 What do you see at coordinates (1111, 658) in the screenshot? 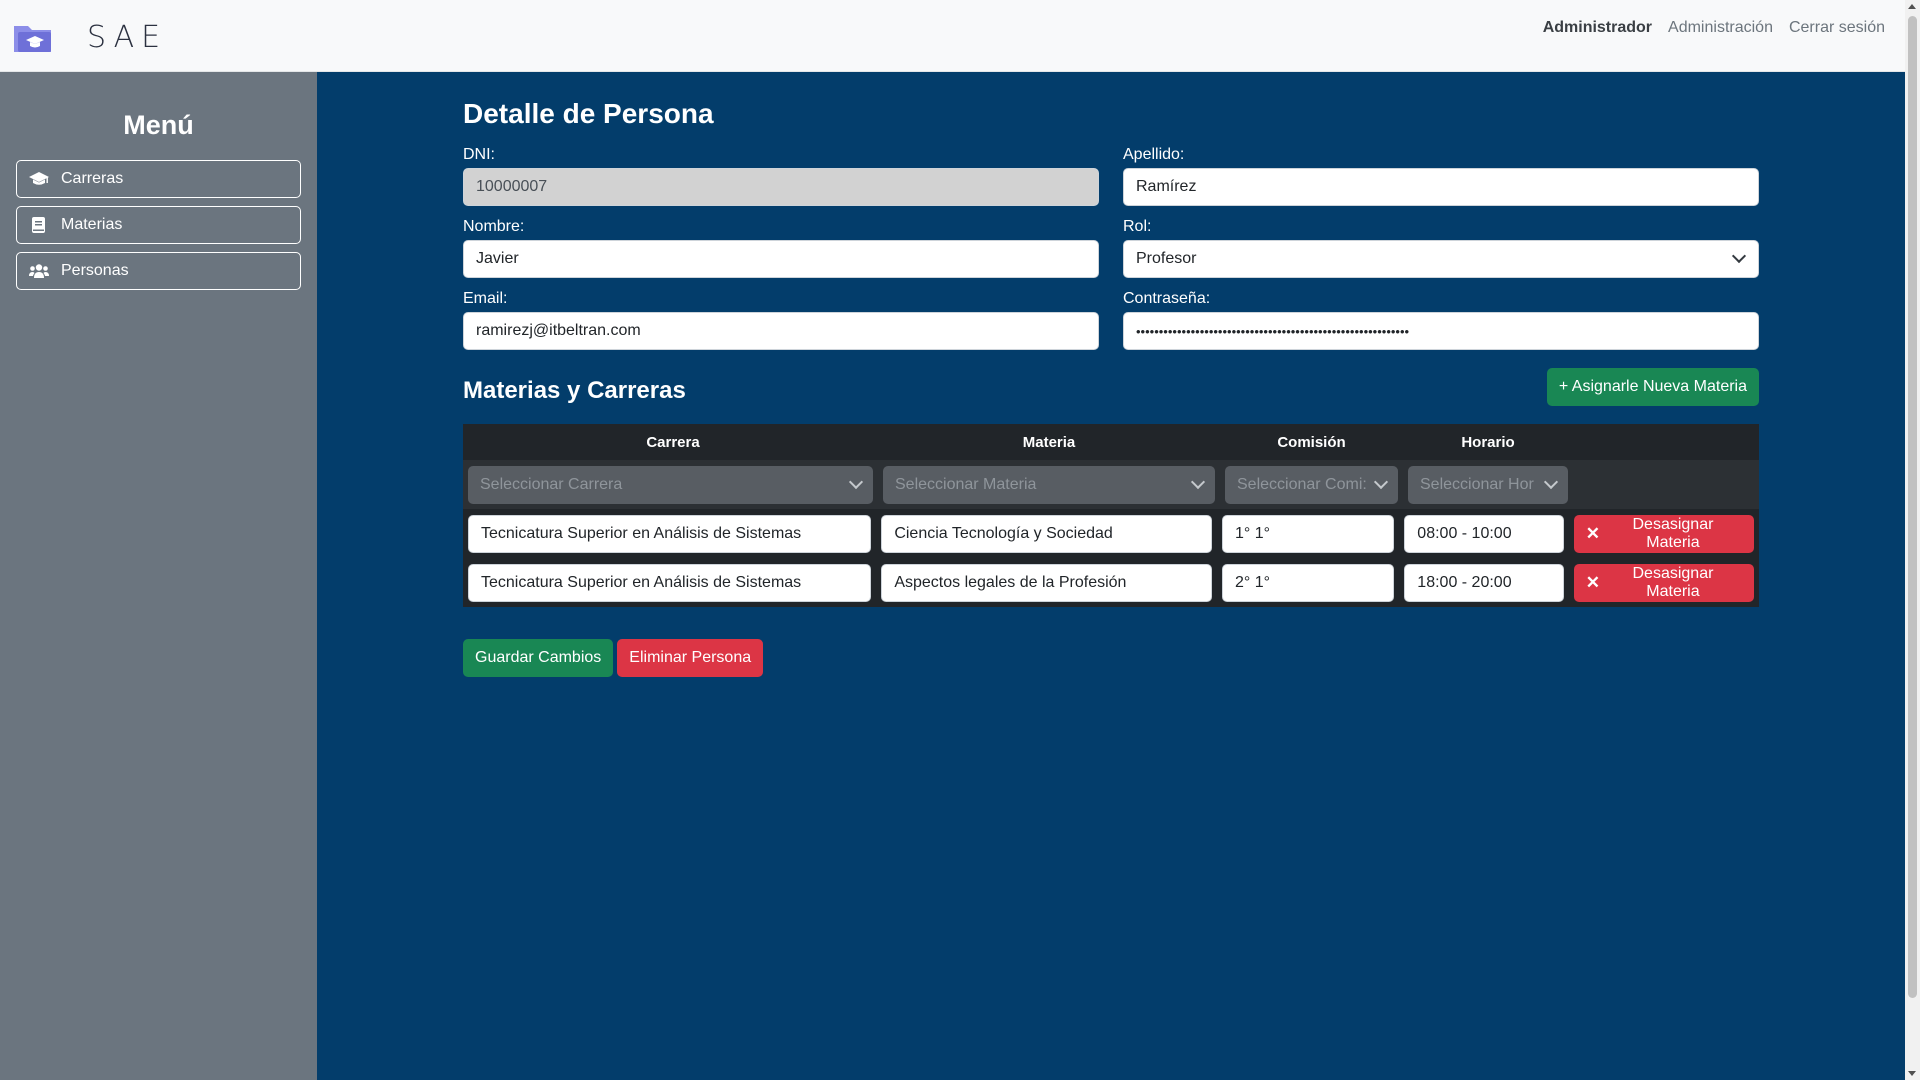
I see `form-actions: Guardar Cambios Eliminar Persona` at bounding box center [1111, 658].